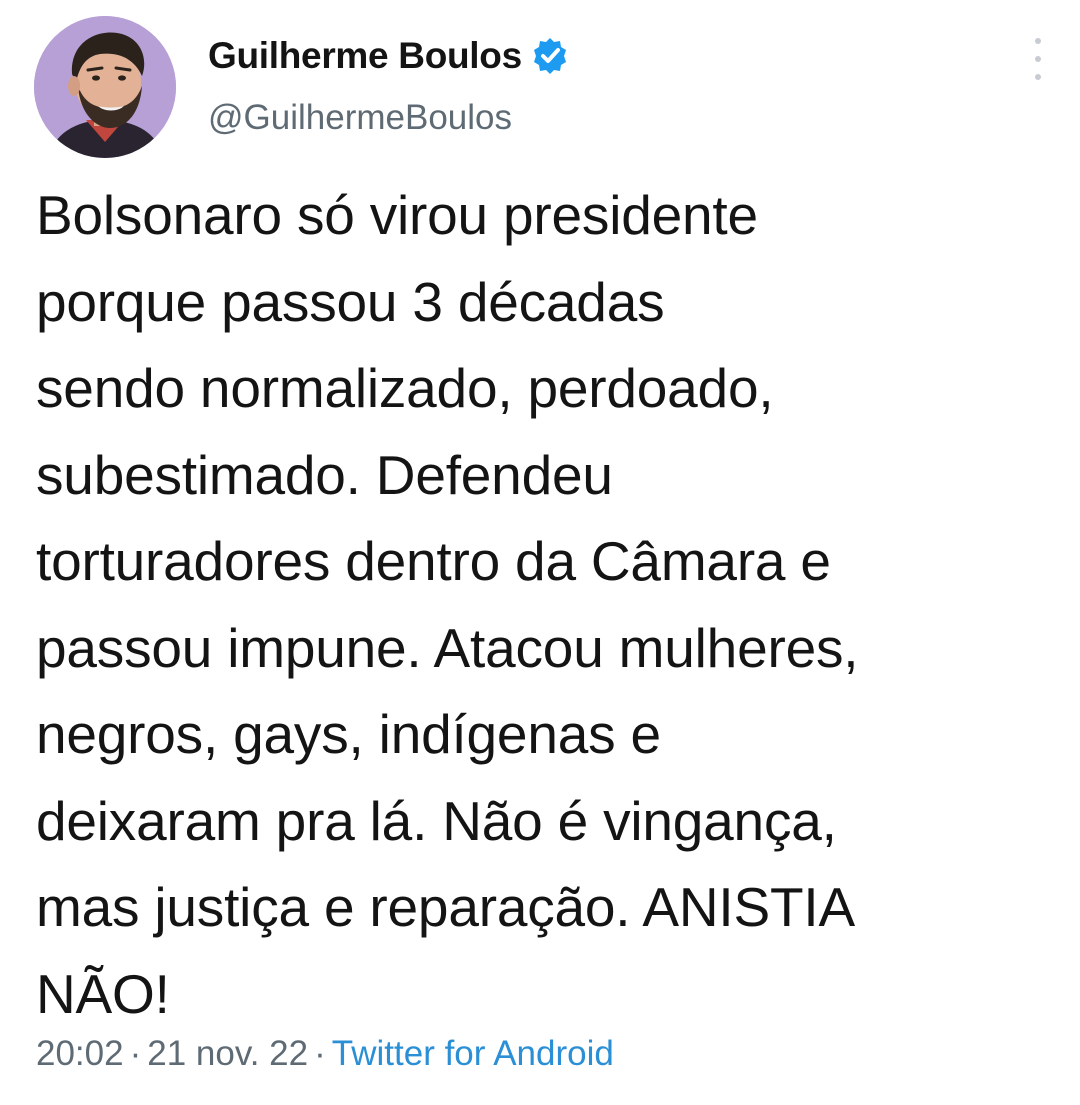 The image size is (1080, 1105). Describe the element at coordinates (405, 388) in the screenshot. I see `tweet-line: sendo normalizado, perdoado,` at that location.